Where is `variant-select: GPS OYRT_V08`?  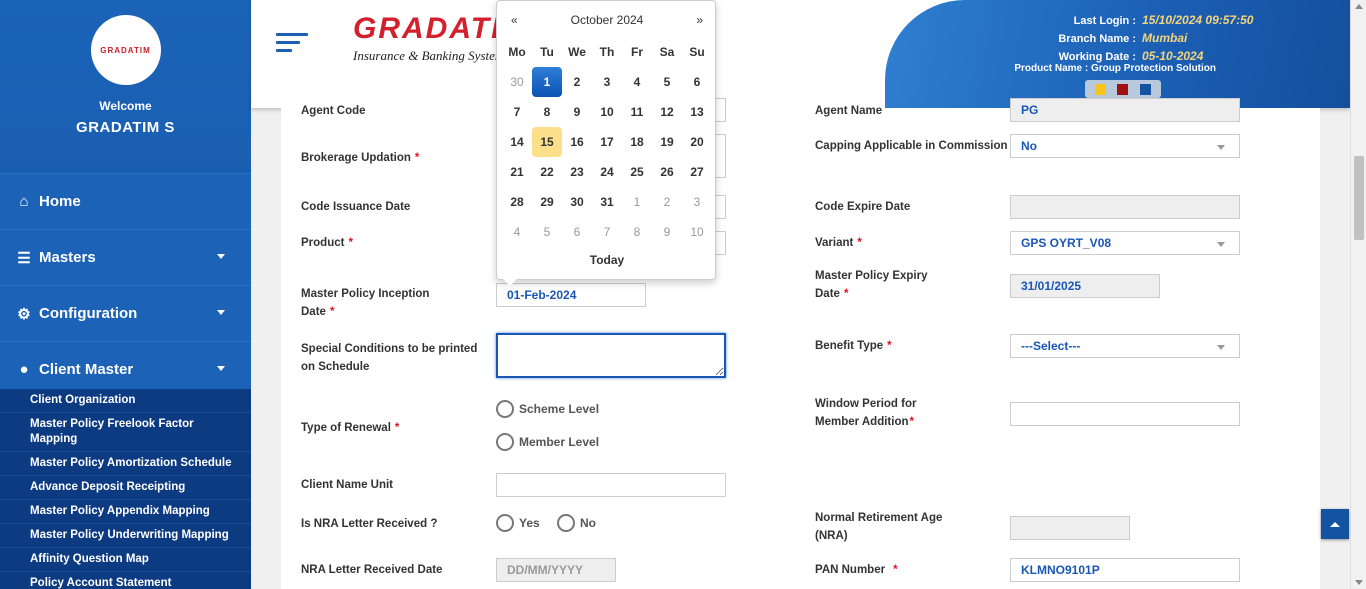 variant-select: GPS OYRT_V08 is located at coordinates (1125, 243).